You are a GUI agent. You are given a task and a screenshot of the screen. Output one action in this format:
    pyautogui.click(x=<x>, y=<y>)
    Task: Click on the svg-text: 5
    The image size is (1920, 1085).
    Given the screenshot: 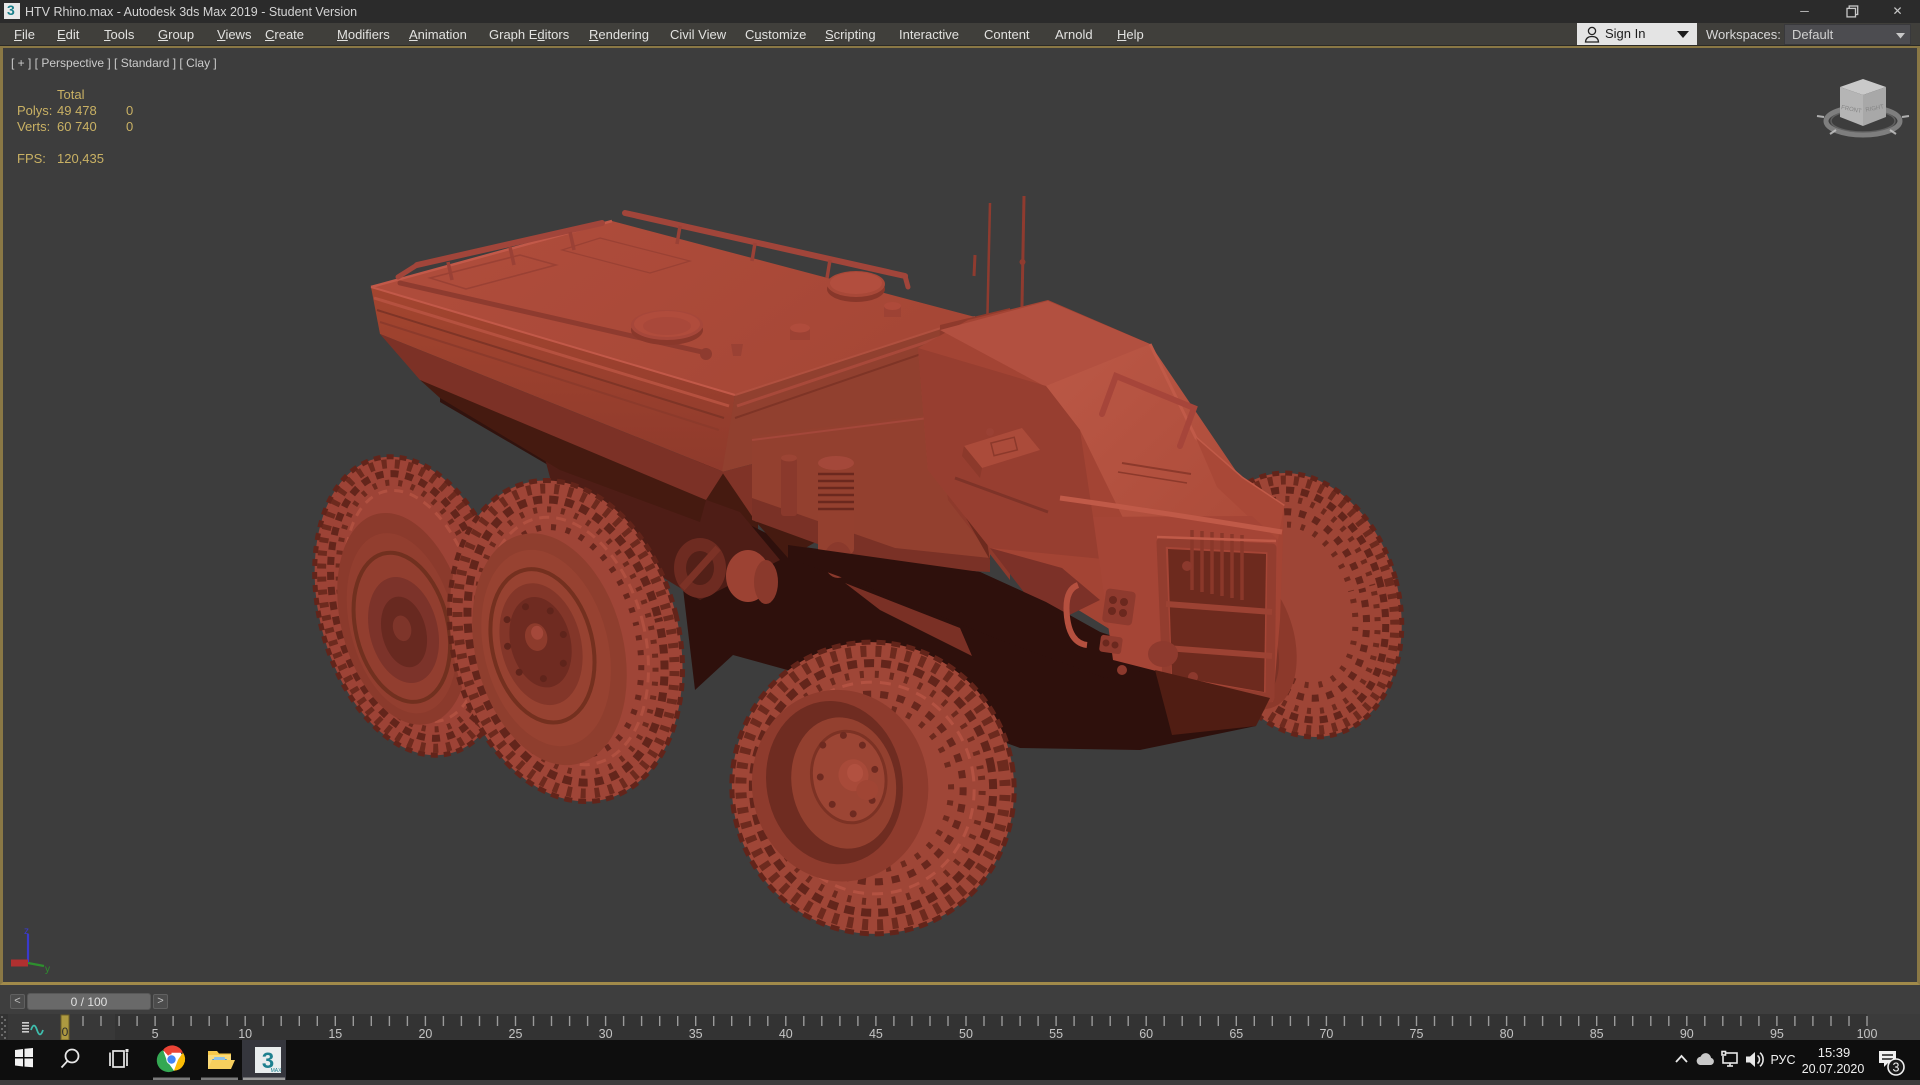 What is the action you would take?
    pyautogui.click(x=155, y=1033)
    